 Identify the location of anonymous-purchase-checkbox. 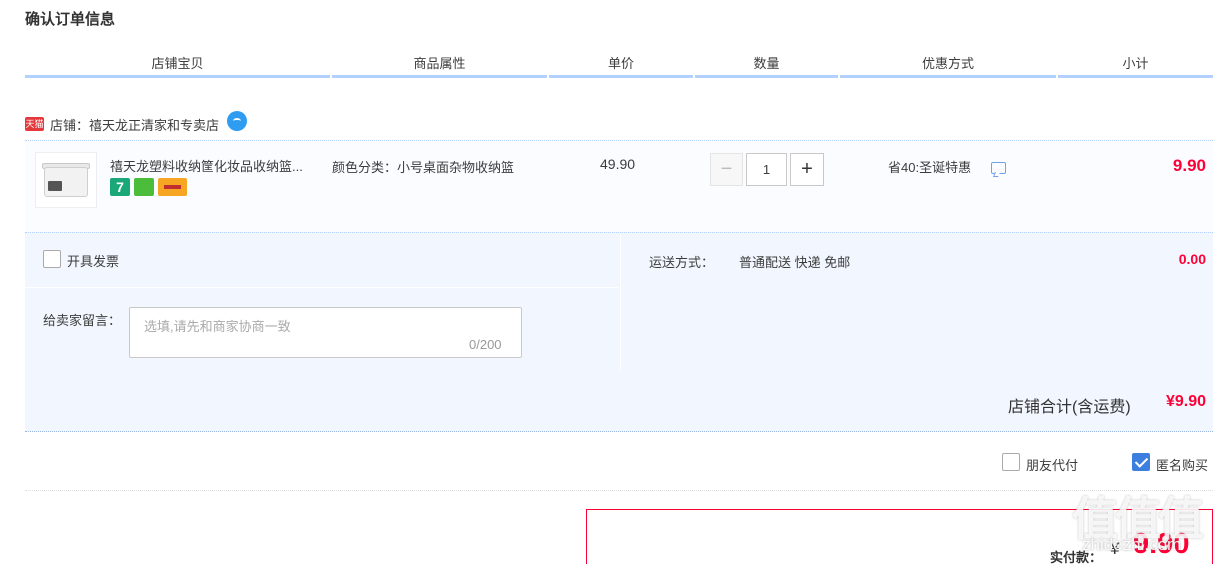
(1141, 462).